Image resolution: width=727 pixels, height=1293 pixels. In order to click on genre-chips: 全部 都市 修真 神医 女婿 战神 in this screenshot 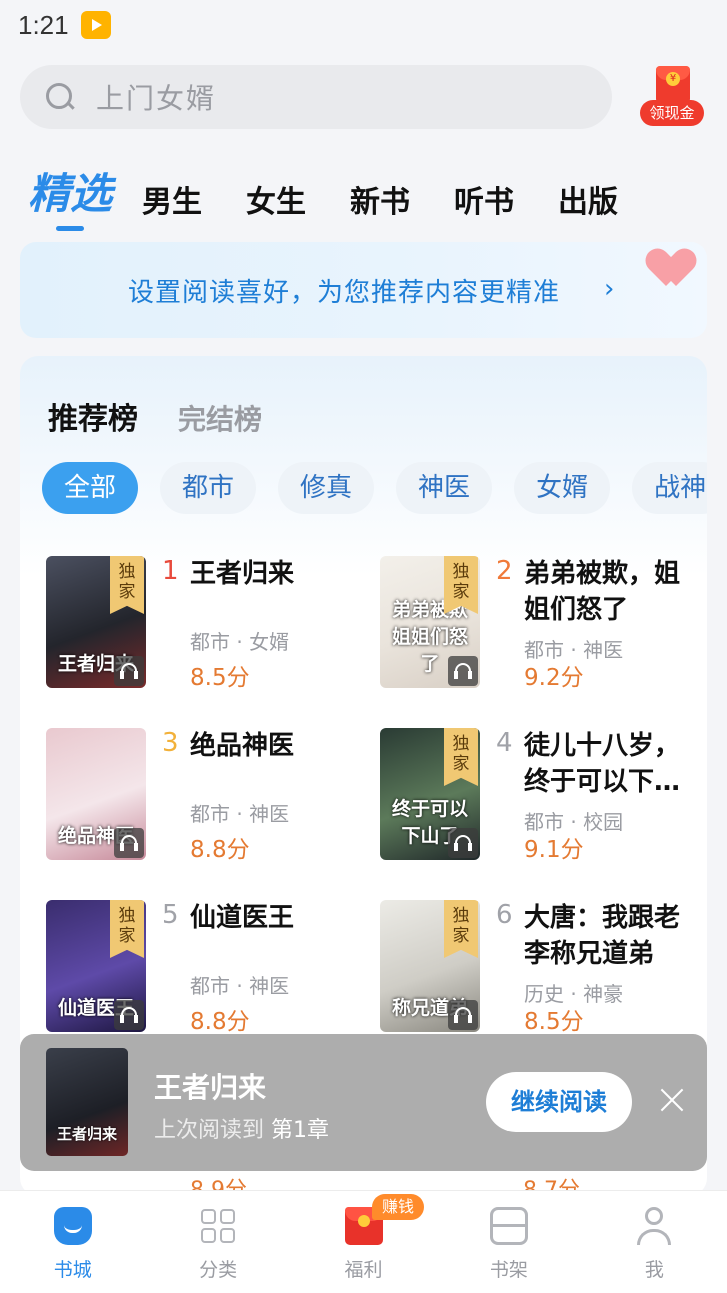, I will do `click(374, 488)`.